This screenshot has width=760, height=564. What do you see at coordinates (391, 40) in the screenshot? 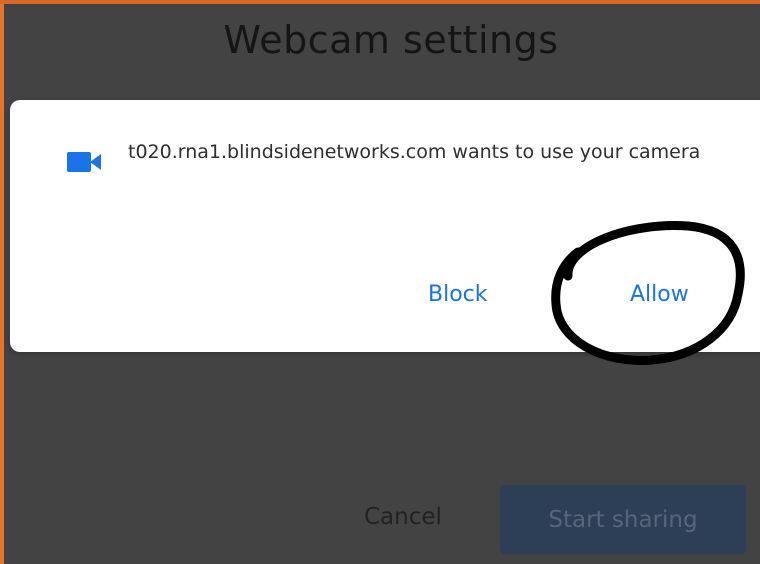
I see `page-title: Webcam settings` at bounding box center [391, 40].